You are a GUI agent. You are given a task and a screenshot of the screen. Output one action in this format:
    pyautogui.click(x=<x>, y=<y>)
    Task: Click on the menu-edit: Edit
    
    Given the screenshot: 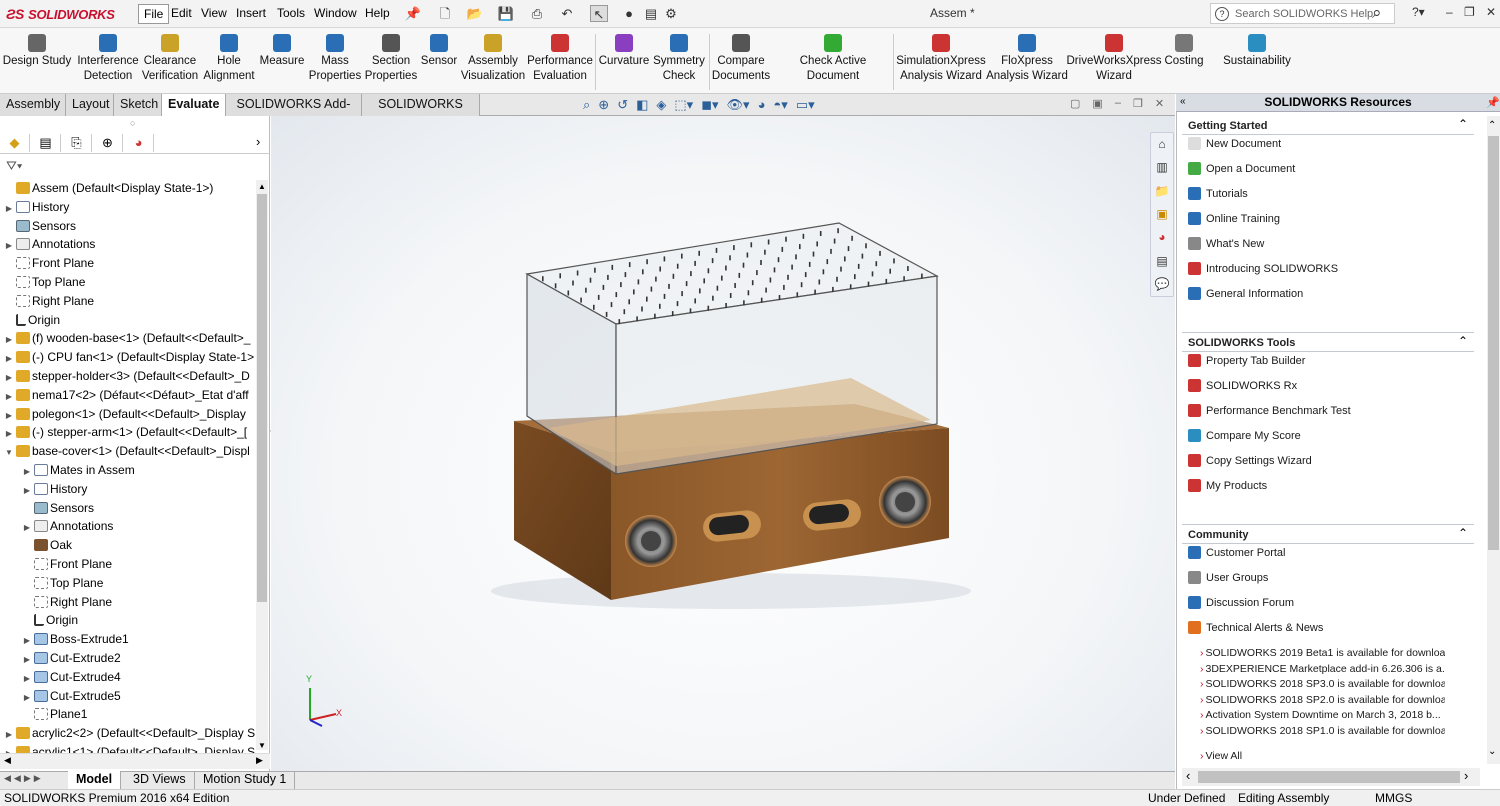 What is the action you would take?
    pyautogui.click(x=181, y=14)
    